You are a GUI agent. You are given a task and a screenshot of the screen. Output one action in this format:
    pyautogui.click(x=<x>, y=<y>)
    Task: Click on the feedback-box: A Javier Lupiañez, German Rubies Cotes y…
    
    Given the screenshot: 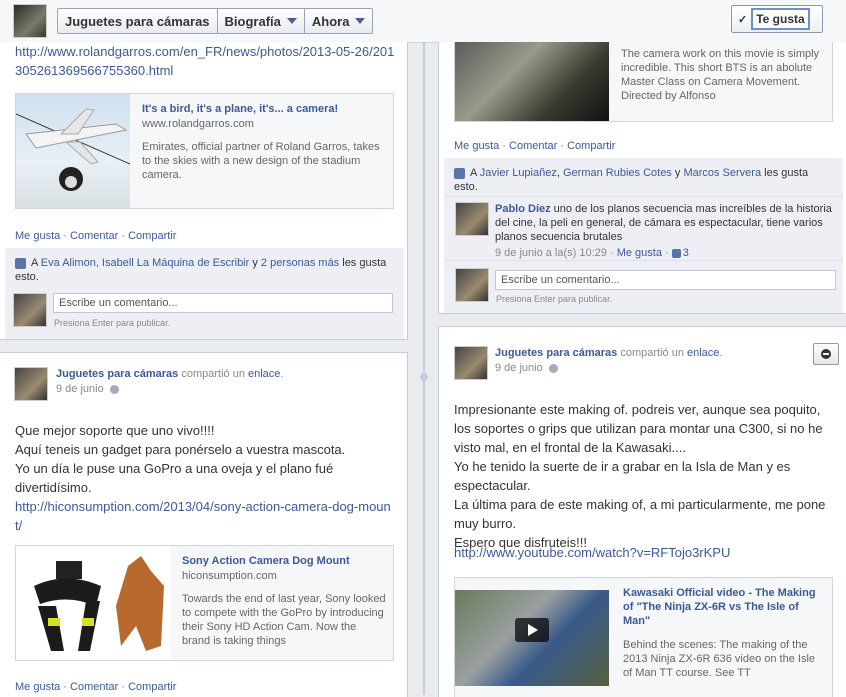 What is the action you would take?
    pyautogui.click(x=643, y=235)
    